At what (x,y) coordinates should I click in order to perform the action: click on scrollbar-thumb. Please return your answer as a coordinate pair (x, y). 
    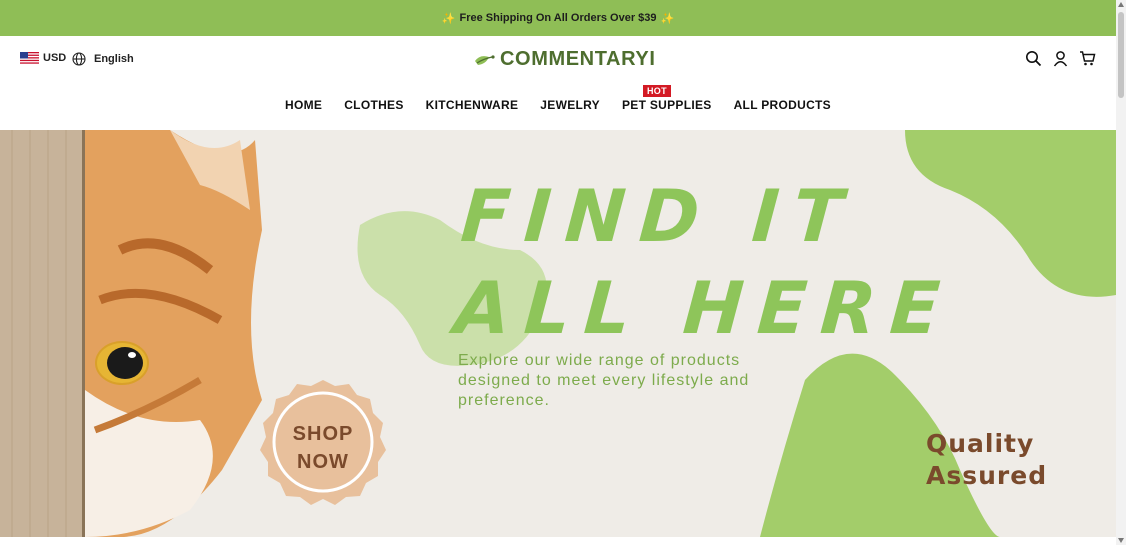
    Looking at the image, I should click on (1121, 55).